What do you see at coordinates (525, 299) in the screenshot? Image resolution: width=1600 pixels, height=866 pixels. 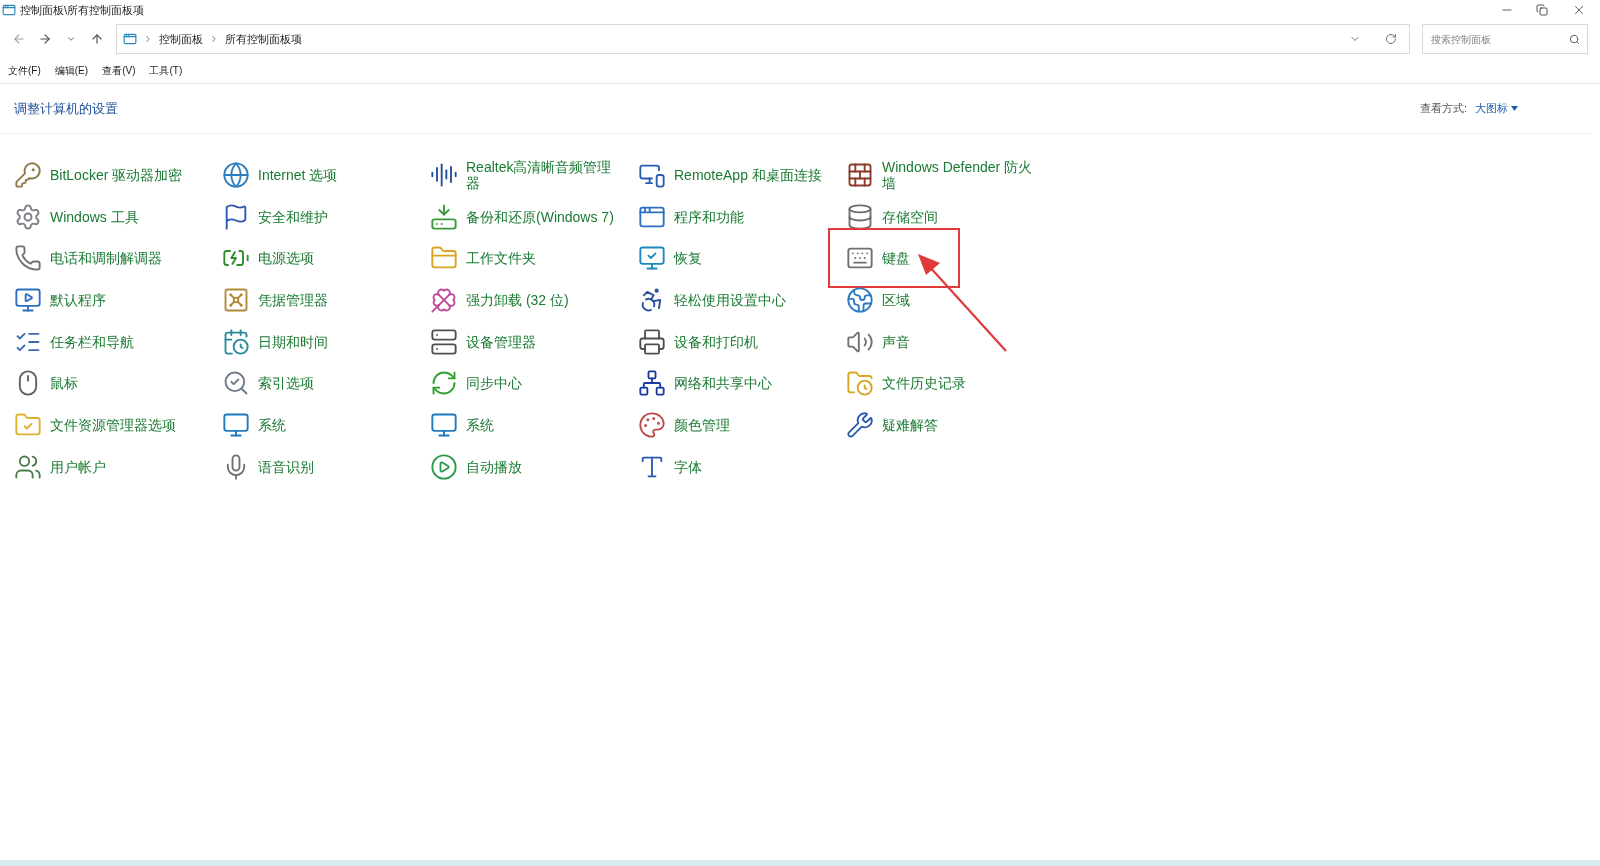 I see `control-panel-item: 强力卸载 (32 位)` at bounding box center [525, 299].